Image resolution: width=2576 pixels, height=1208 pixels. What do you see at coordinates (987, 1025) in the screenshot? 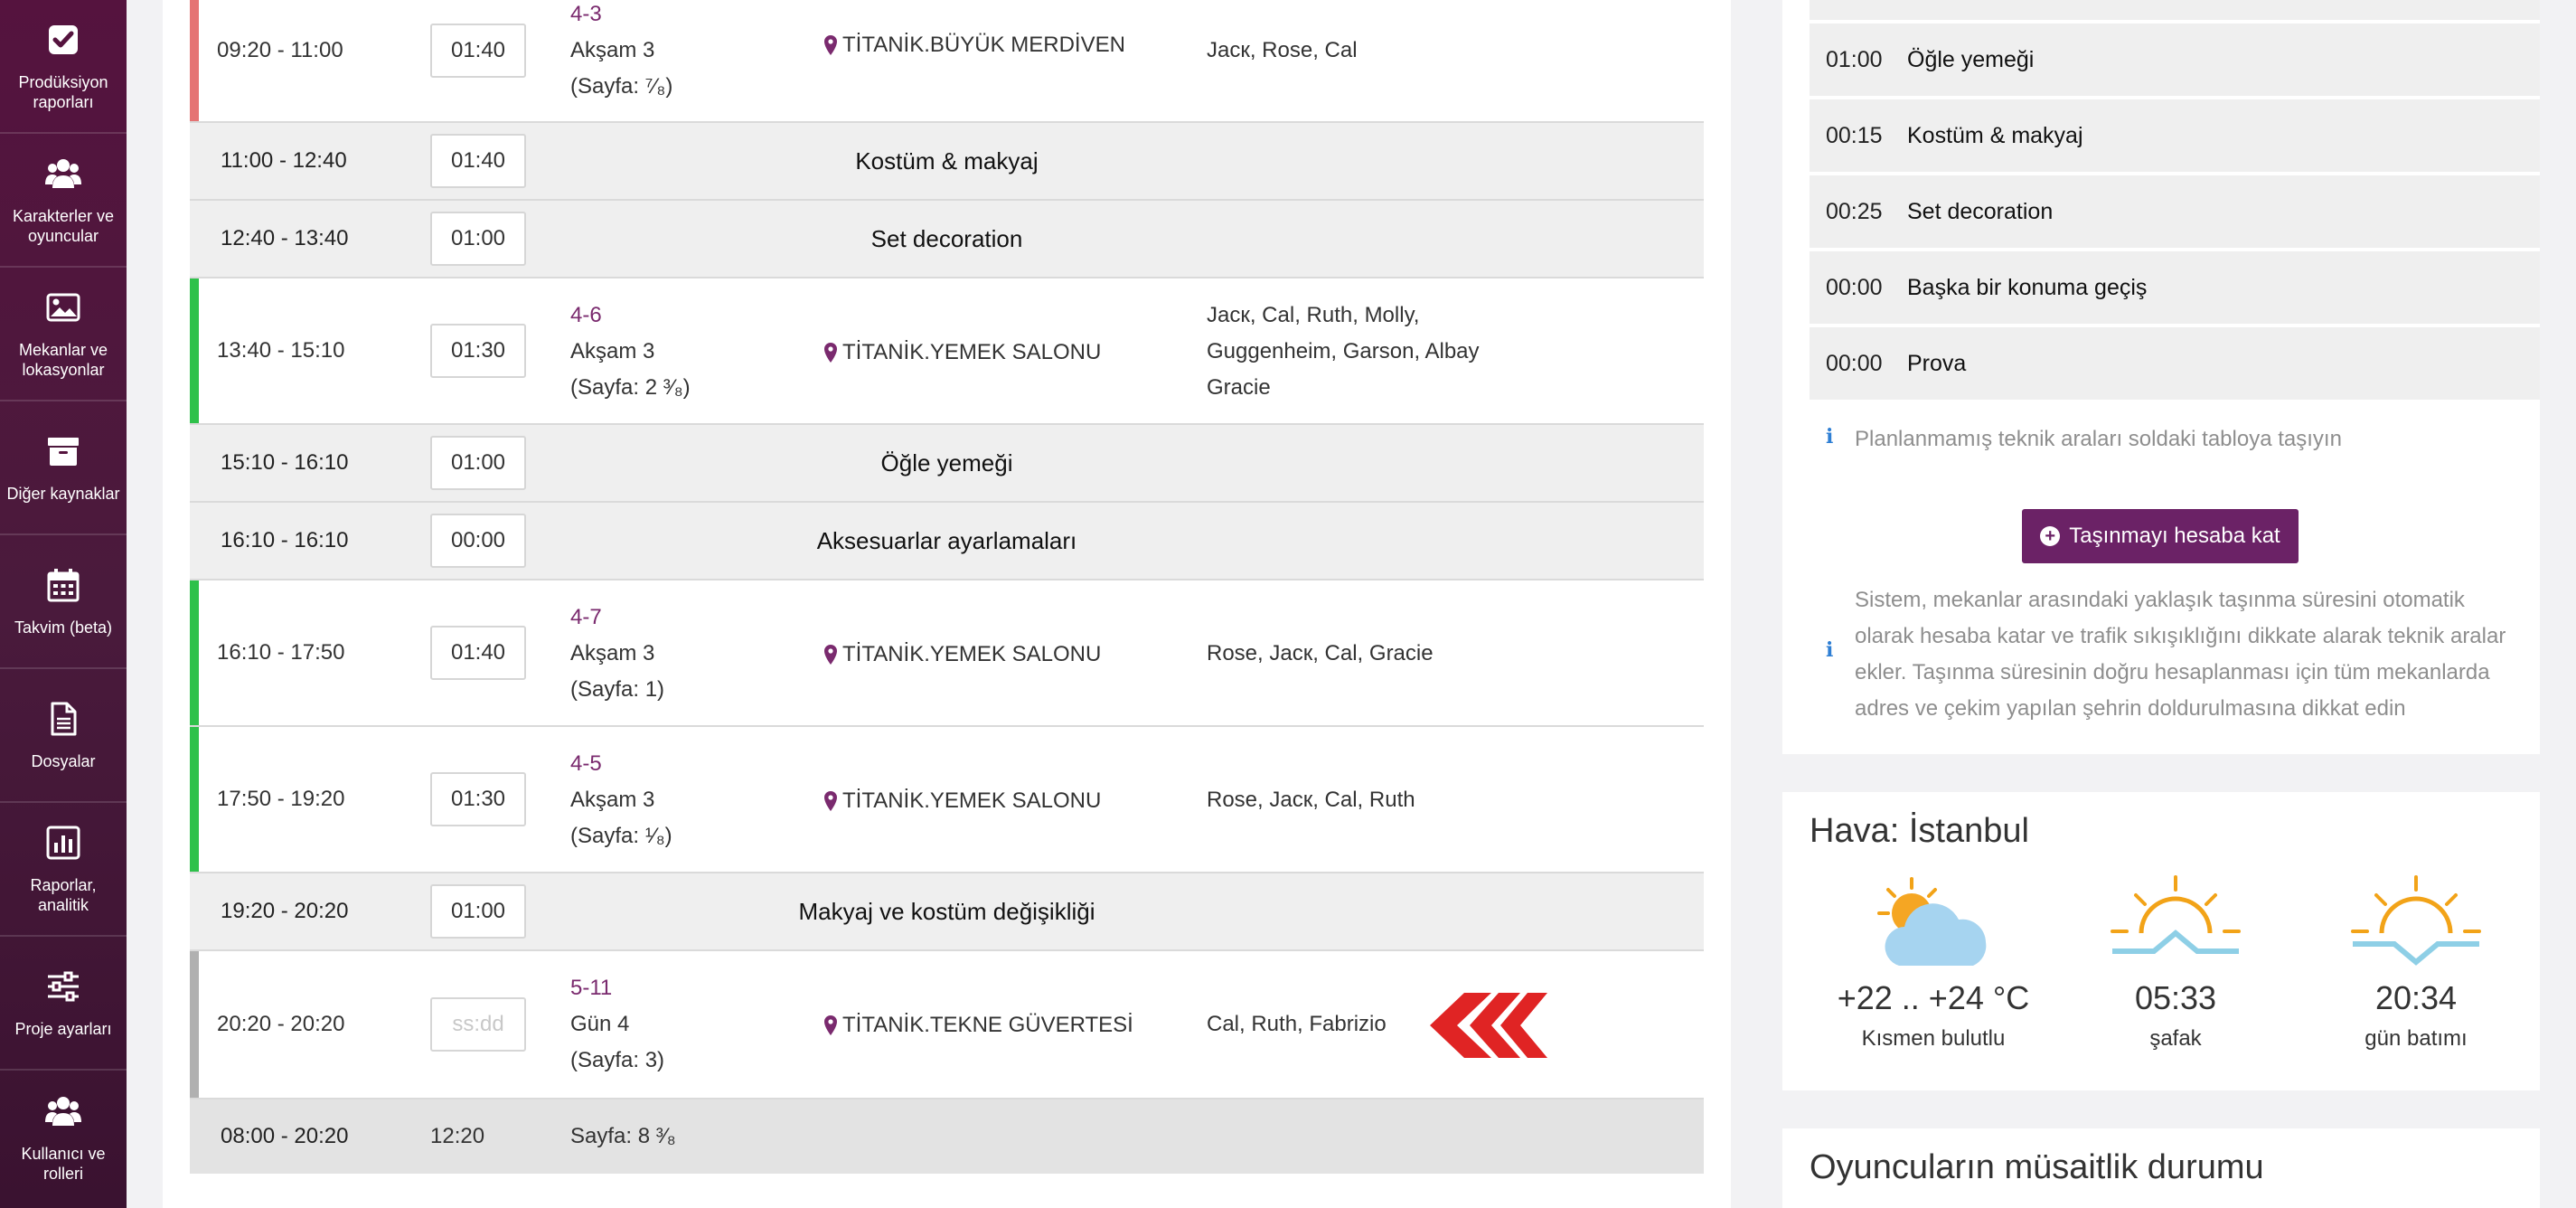
I see `location-name: TİTANİK.TEKNE GÜVERTESİ` at bounding box center [987, 1025].